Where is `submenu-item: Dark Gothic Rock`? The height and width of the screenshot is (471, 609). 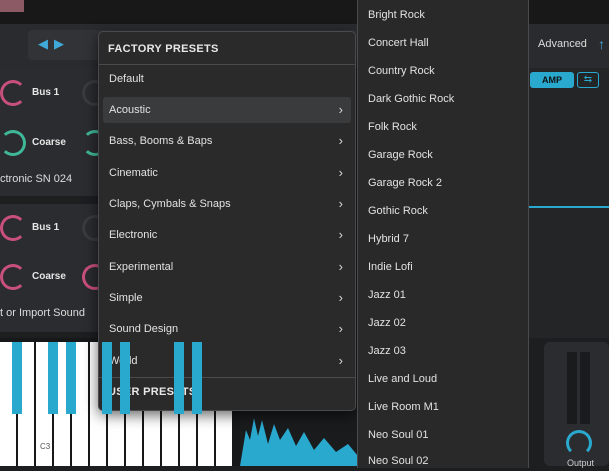
submenu-item: Dark Gothic Rock is located at coordinates (411, 99).